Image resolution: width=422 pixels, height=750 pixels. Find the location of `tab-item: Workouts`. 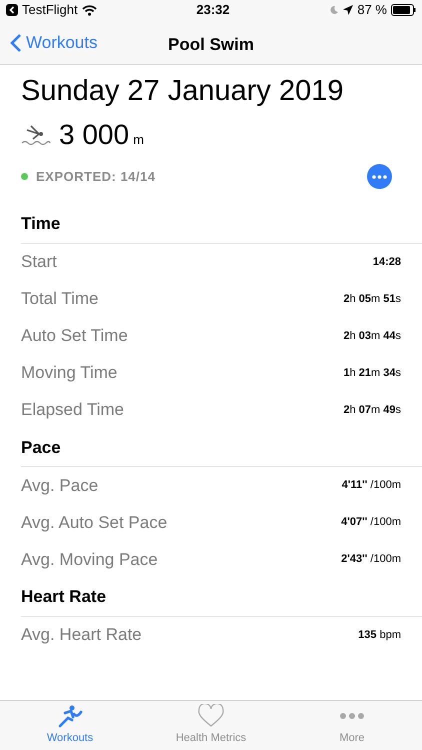

tab-item: Workouts is located at coordinates (70, 725).